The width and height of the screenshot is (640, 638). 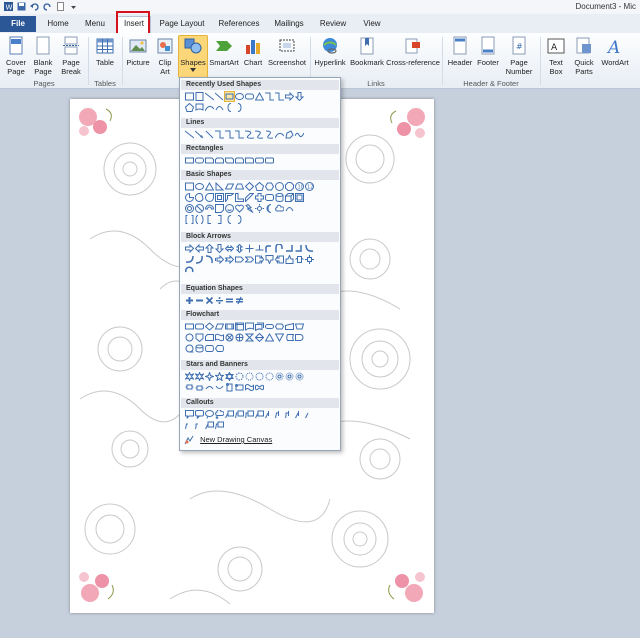 I want to click on sort-shape-icon, so click(x=259, y=337).